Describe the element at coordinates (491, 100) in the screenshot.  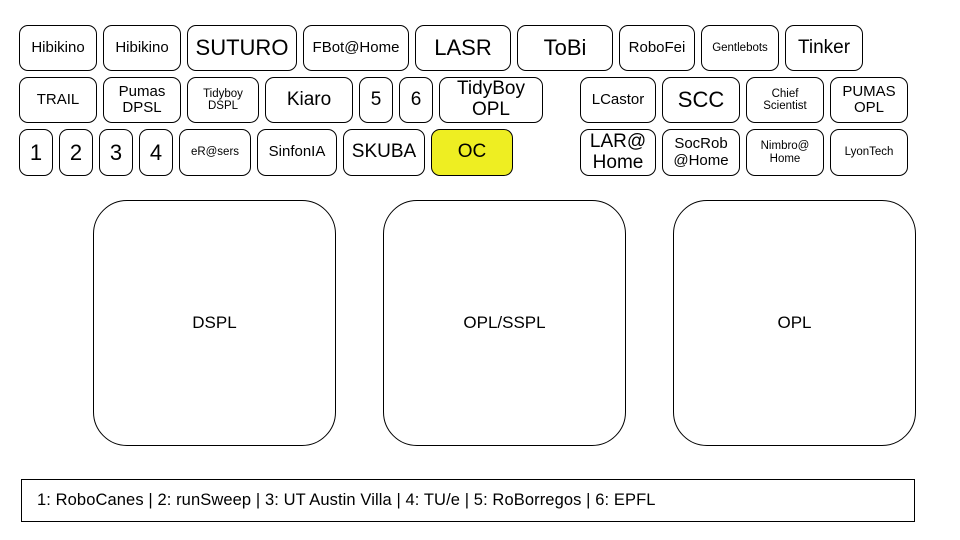
I see `chip-tidyboy-opl: TidyBoy OPL` at that location.